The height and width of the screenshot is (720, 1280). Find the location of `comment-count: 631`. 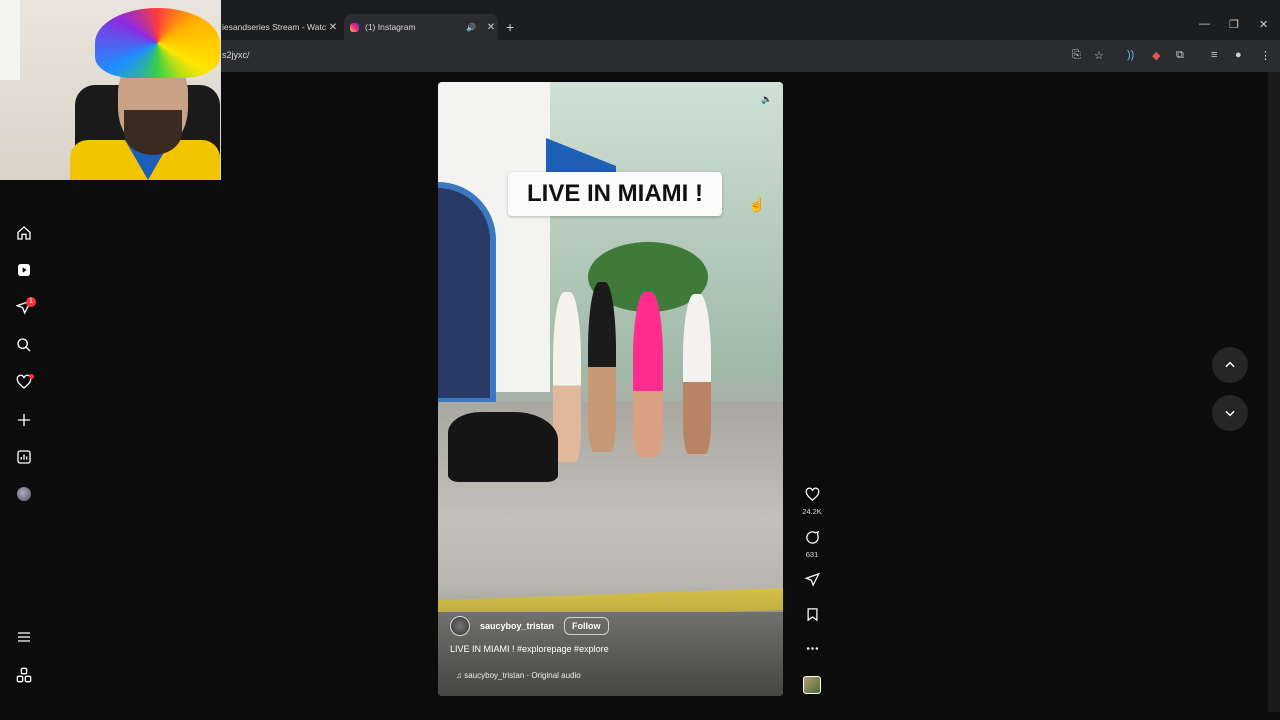

comment-count: 631 is located at coordinates (812, 554).